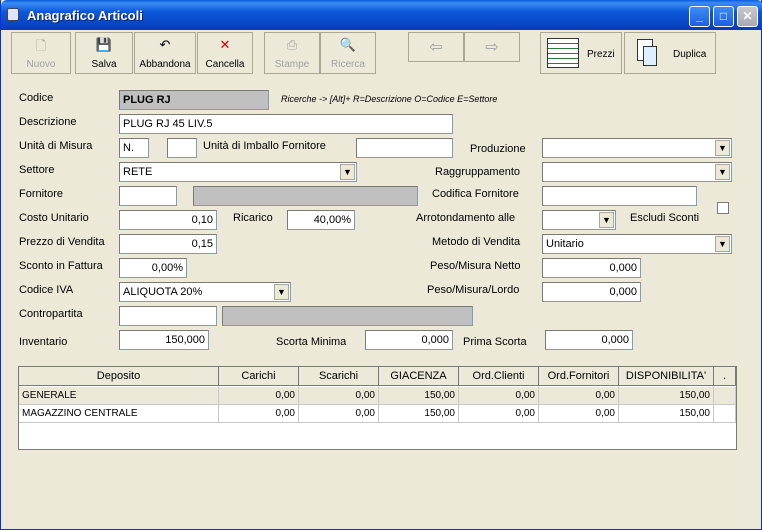 Image resolution: width=762 pixels, height=530 pixels. I want to click on cancella-button: ✕ Cancella, so click(225, 53).